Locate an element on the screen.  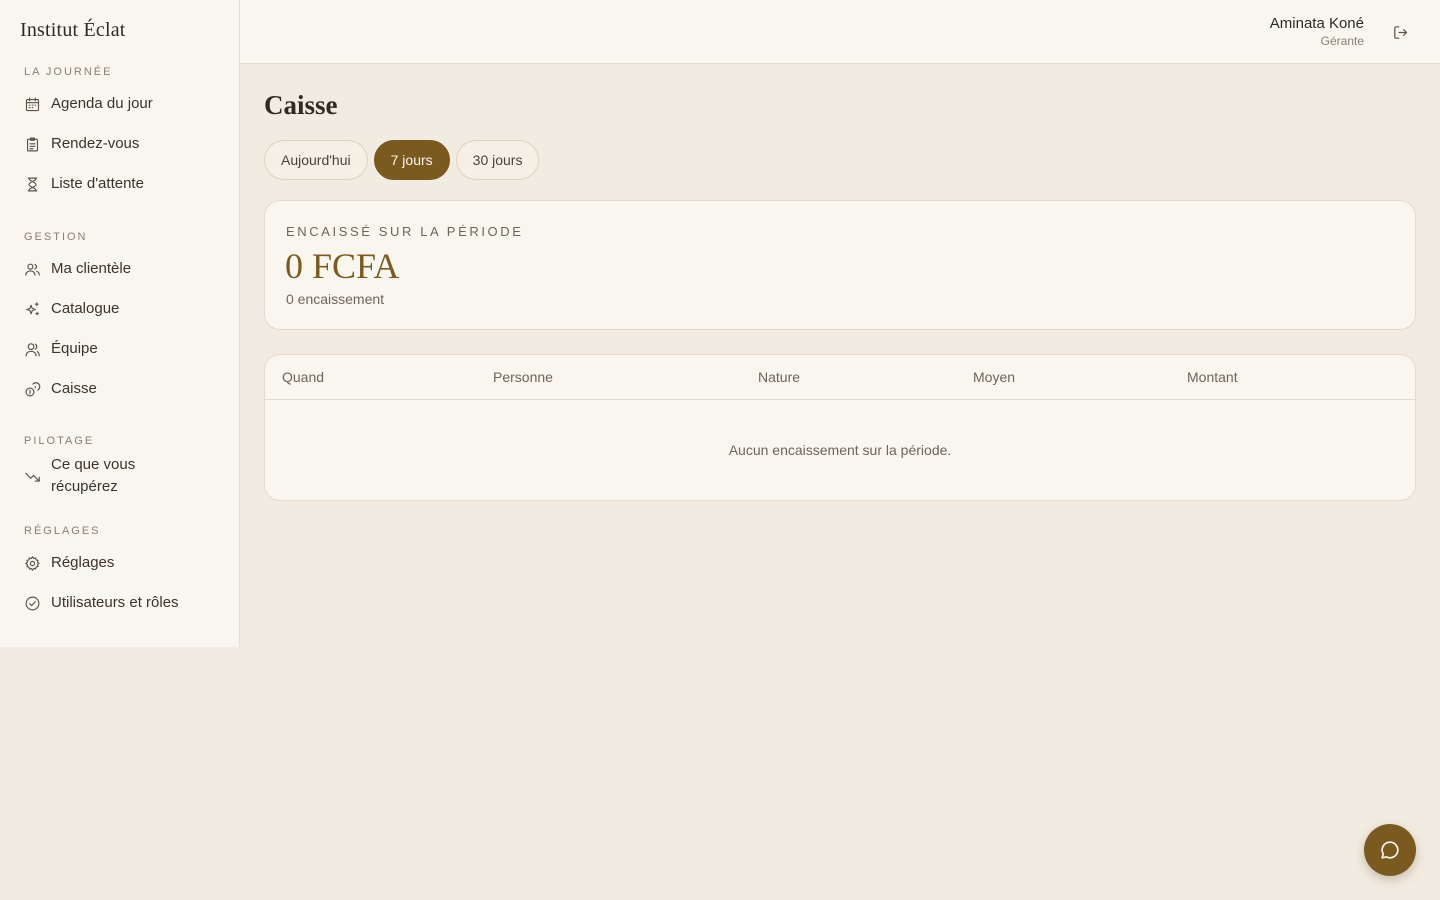
tab-aujourdhui: Aujourd'hui is located at coordinates (316, 160).